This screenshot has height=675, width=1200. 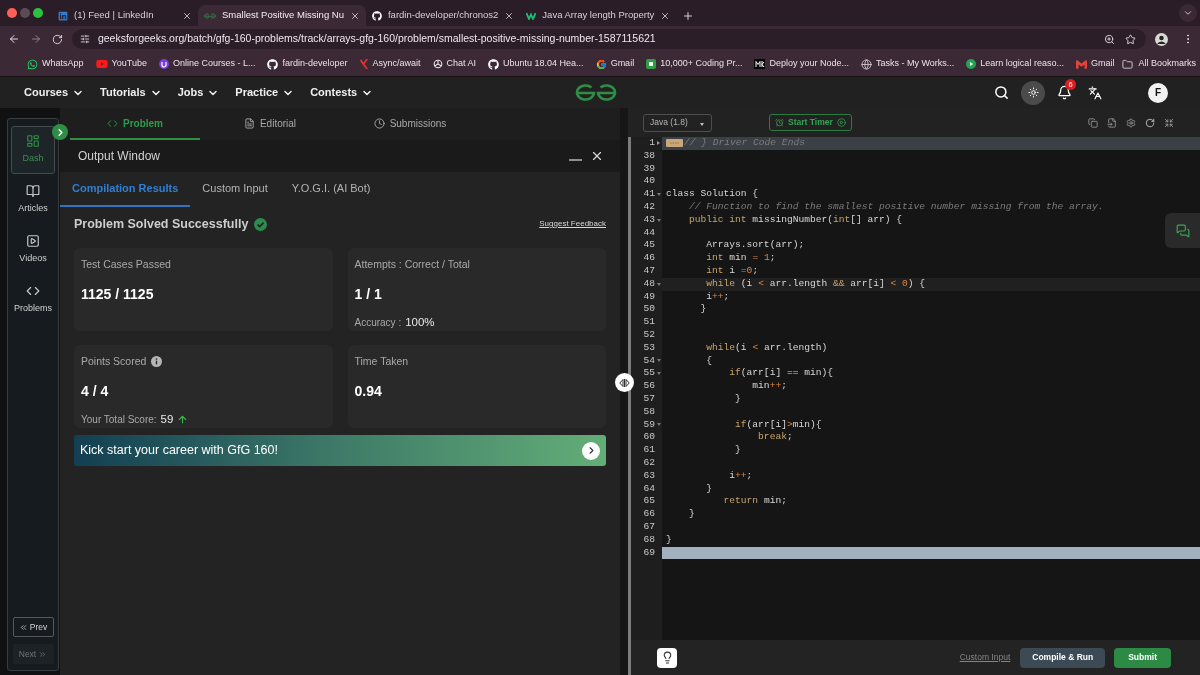 I want to click on output-tab: Custom Input, so click(x=235, y=189).